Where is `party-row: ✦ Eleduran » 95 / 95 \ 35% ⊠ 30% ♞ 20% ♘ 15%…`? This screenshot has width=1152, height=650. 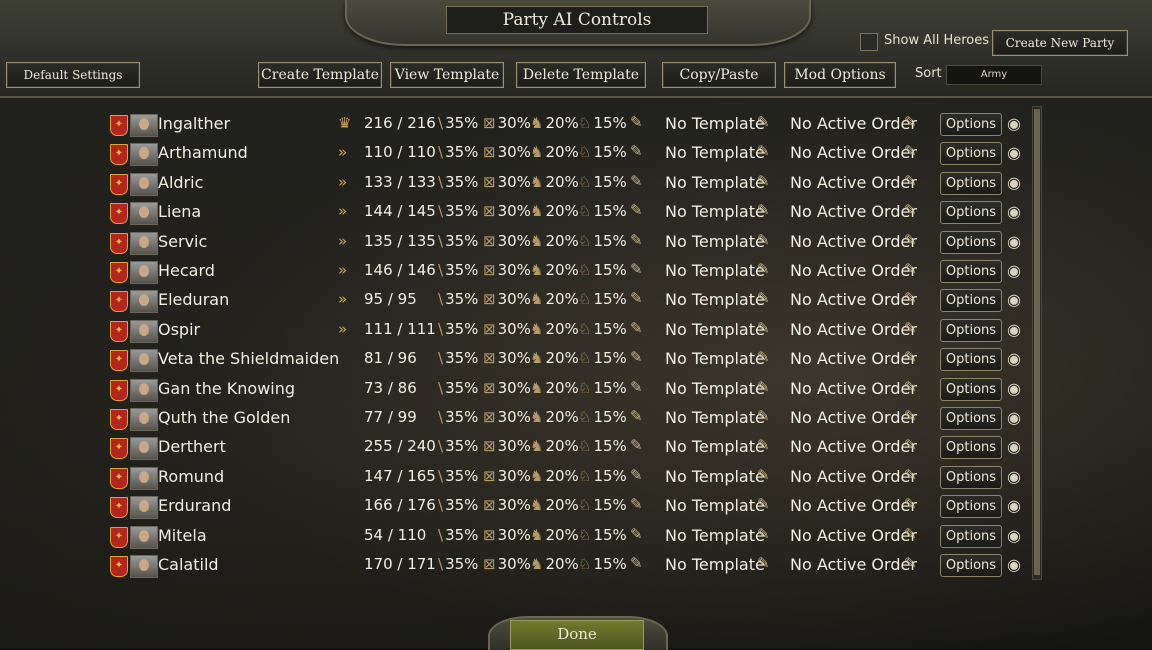
party-row: ✦ Eleduran » 95 / 95 \ 35% ⊠ 30% ♞ 20% ♘ 15%… is located at coordinates (567, 300).